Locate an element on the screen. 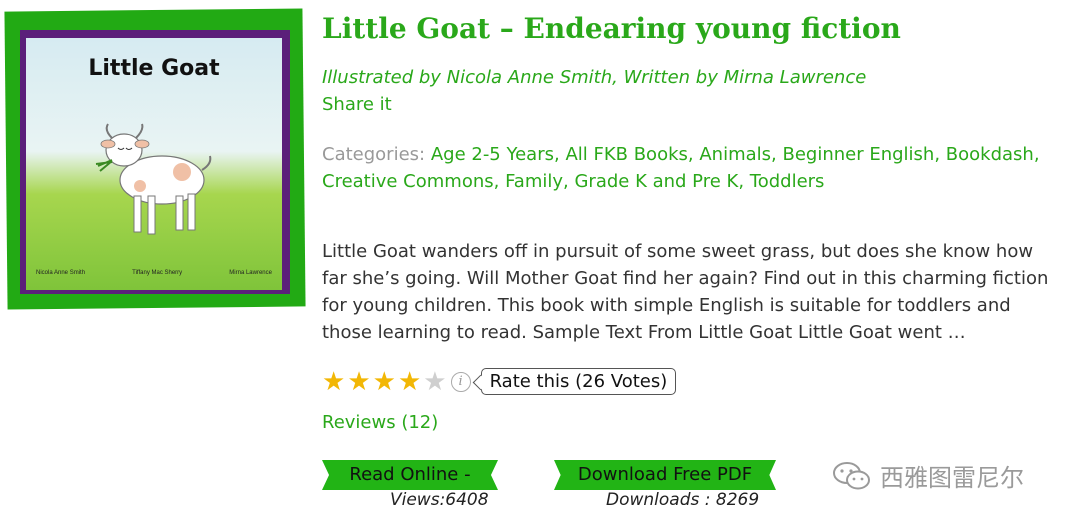 Image resolution: width=1080 pixels, height=523 pixels. downloads-count: Downloads : 8269 is located at coordinates (683, 500).